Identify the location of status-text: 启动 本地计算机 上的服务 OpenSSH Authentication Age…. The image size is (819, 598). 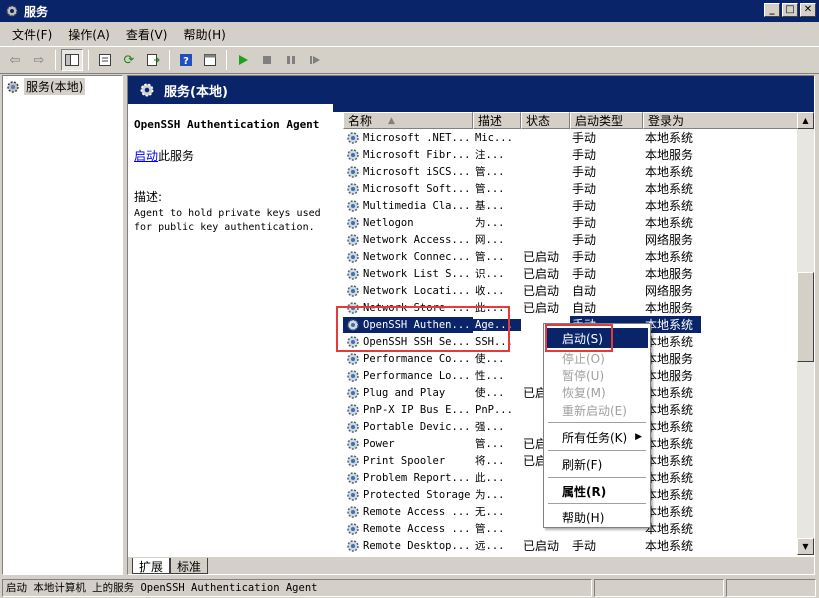
(297, 587).